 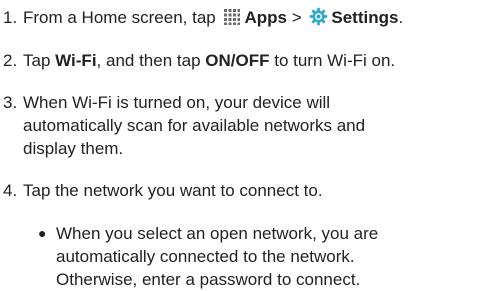 What do you see at coordinates (10, 60) in the screenshot?
I see `step-number: 2.` at bounding box center [10, 60].